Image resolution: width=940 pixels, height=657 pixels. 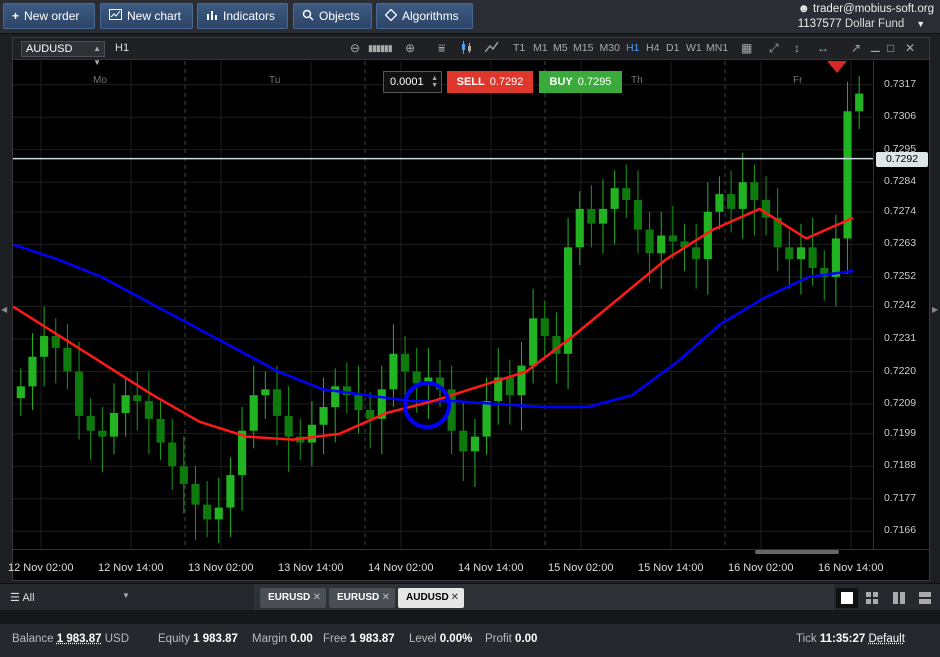 What do you see at coordinates (560, 48) in the screenshot?
I see `timeframe-m5: M5` at bounding box center [560, 48].